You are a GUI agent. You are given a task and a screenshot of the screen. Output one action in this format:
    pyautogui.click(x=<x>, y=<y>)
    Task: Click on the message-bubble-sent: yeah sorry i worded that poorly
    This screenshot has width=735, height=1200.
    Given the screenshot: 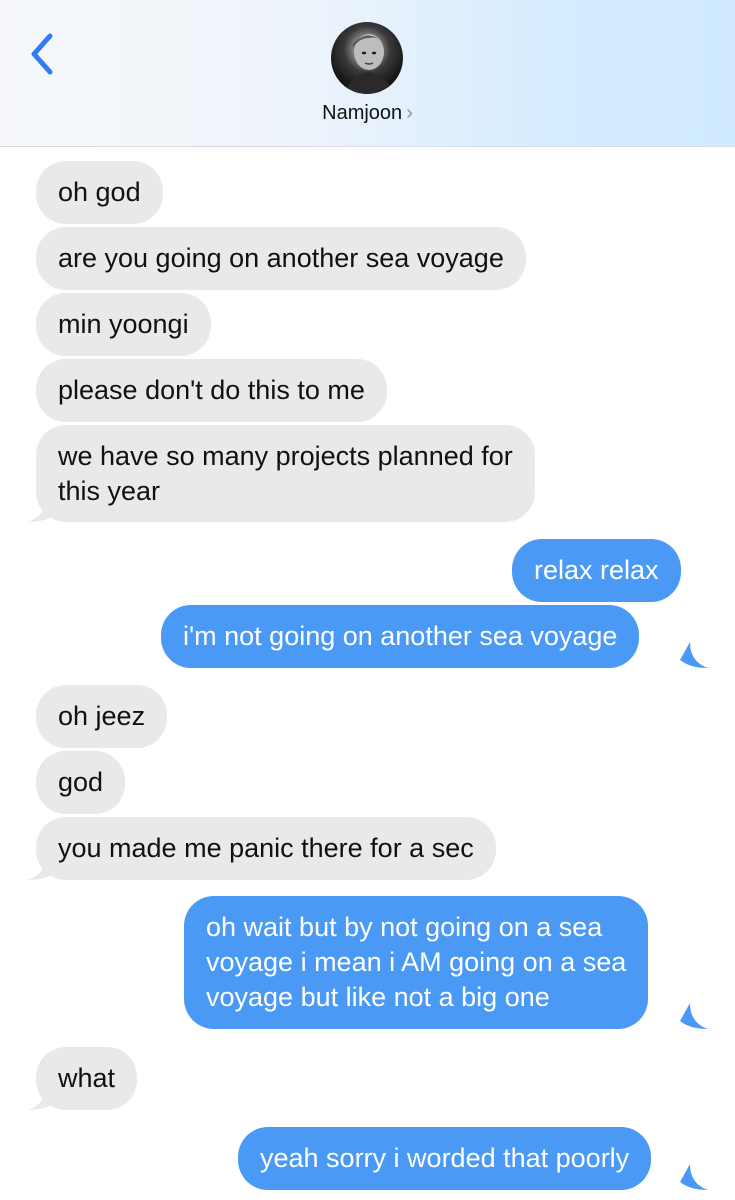 What is the action you would take?
    pyautogui.click(x=445, y=1158)
    